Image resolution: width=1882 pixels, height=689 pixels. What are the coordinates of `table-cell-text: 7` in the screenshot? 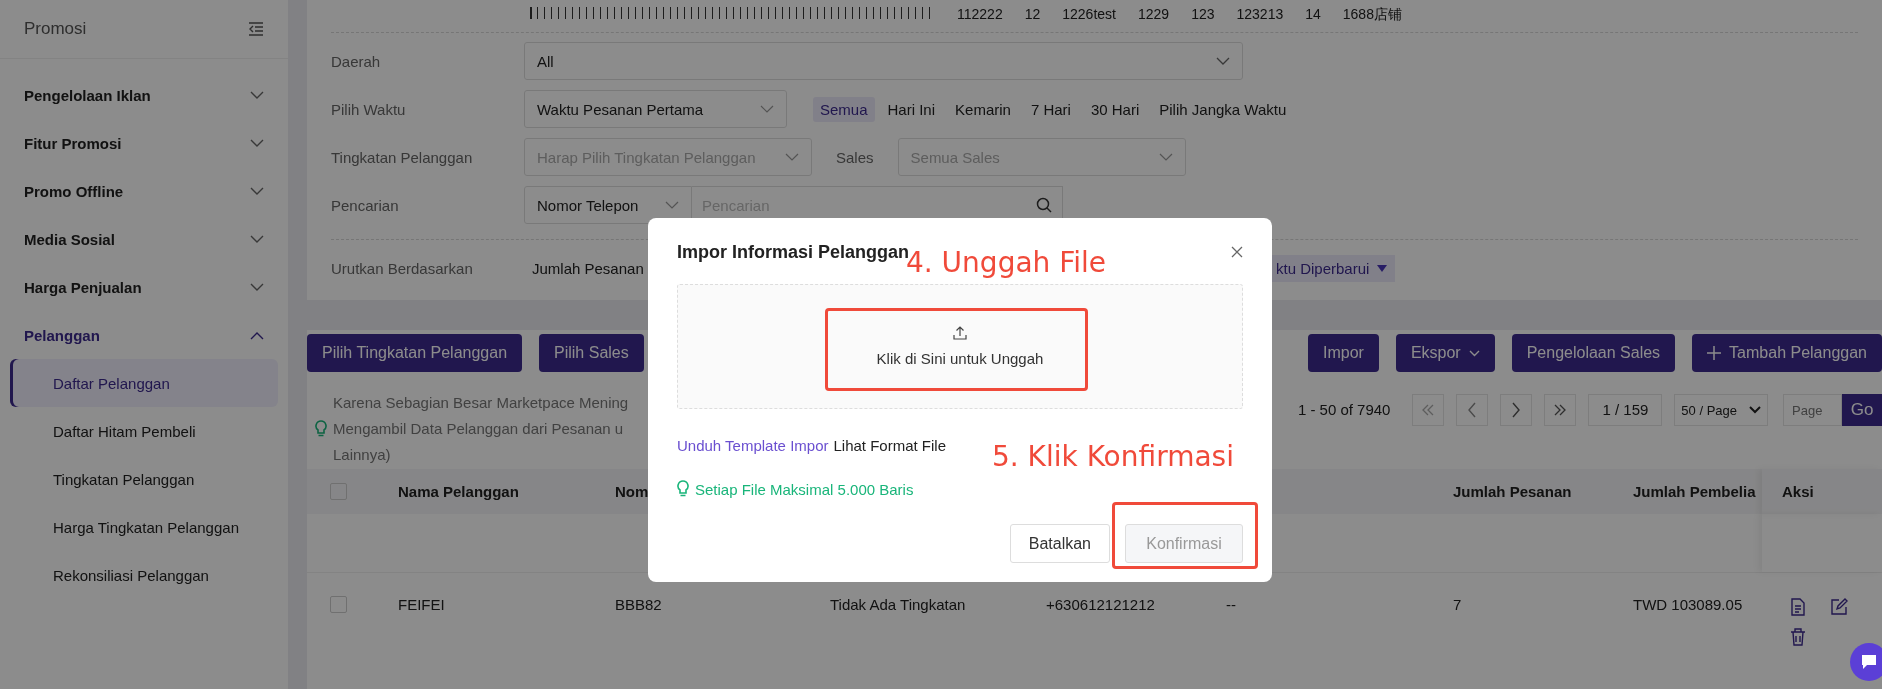 It's located at (1457, 605).